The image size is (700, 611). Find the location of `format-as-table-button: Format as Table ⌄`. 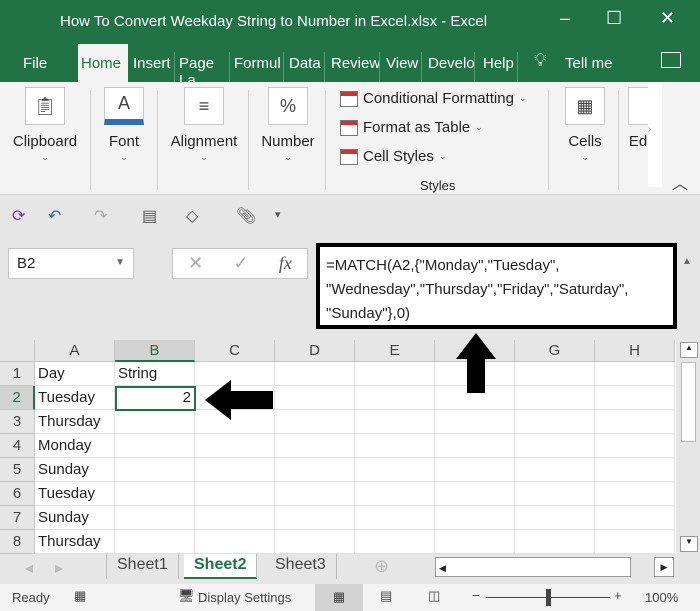

format-as-table-button: Format as Table ⌄ is located at coordinates (411, 127).